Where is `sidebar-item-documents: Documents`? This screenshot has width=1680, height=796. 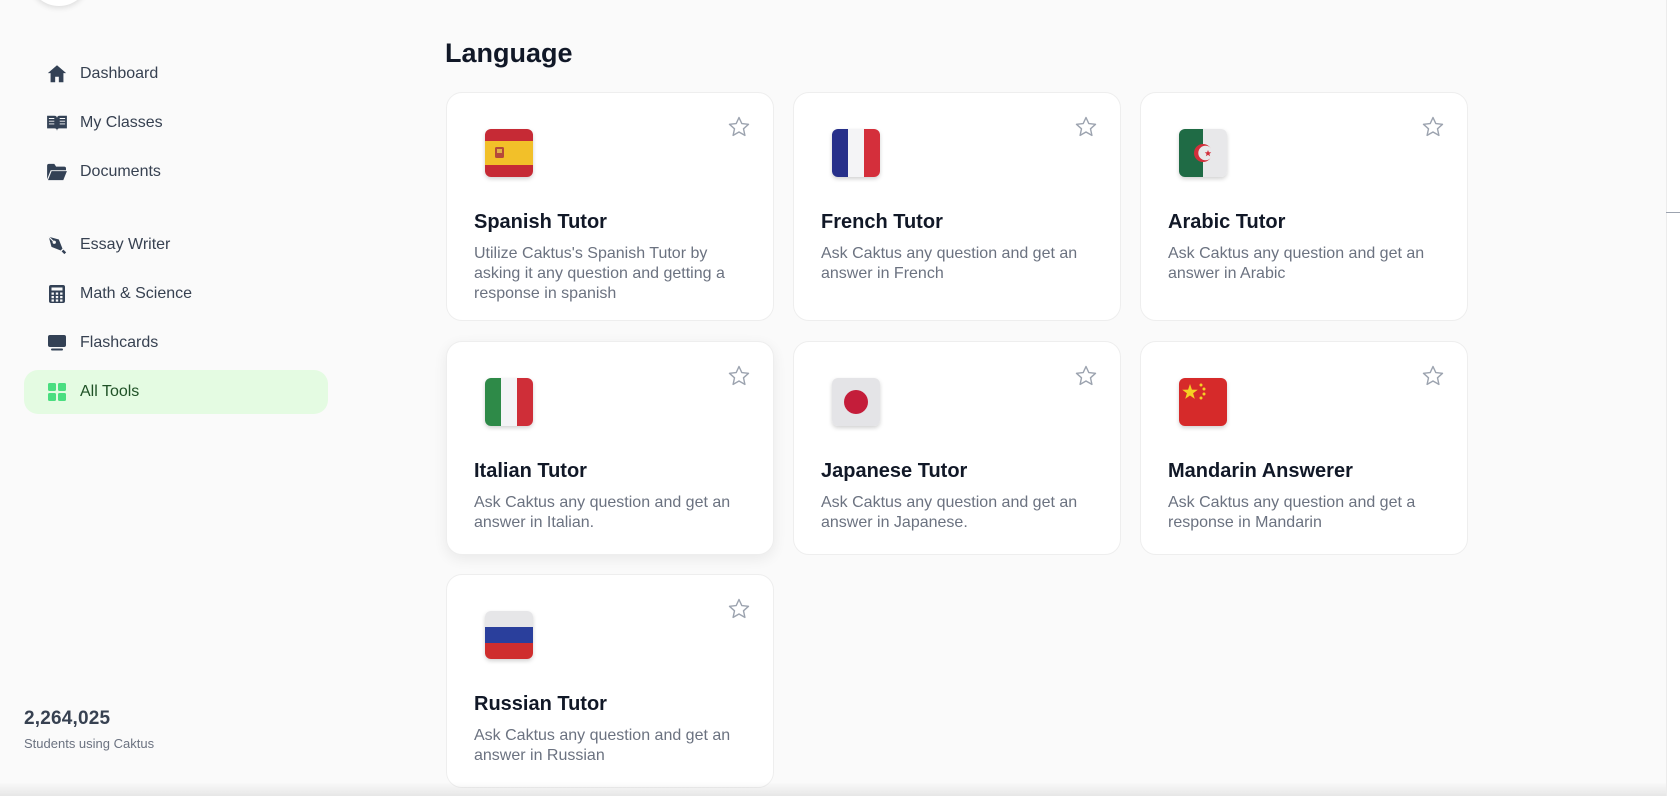 sidebar-item-documents: Documents is located at coordinates (176, 172).